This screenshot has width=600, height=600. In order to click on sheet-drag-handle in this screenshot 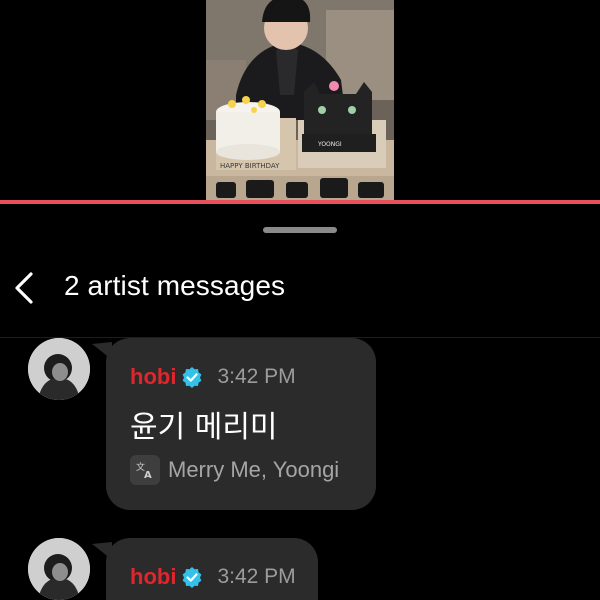, I will do `click(300, 230)`.